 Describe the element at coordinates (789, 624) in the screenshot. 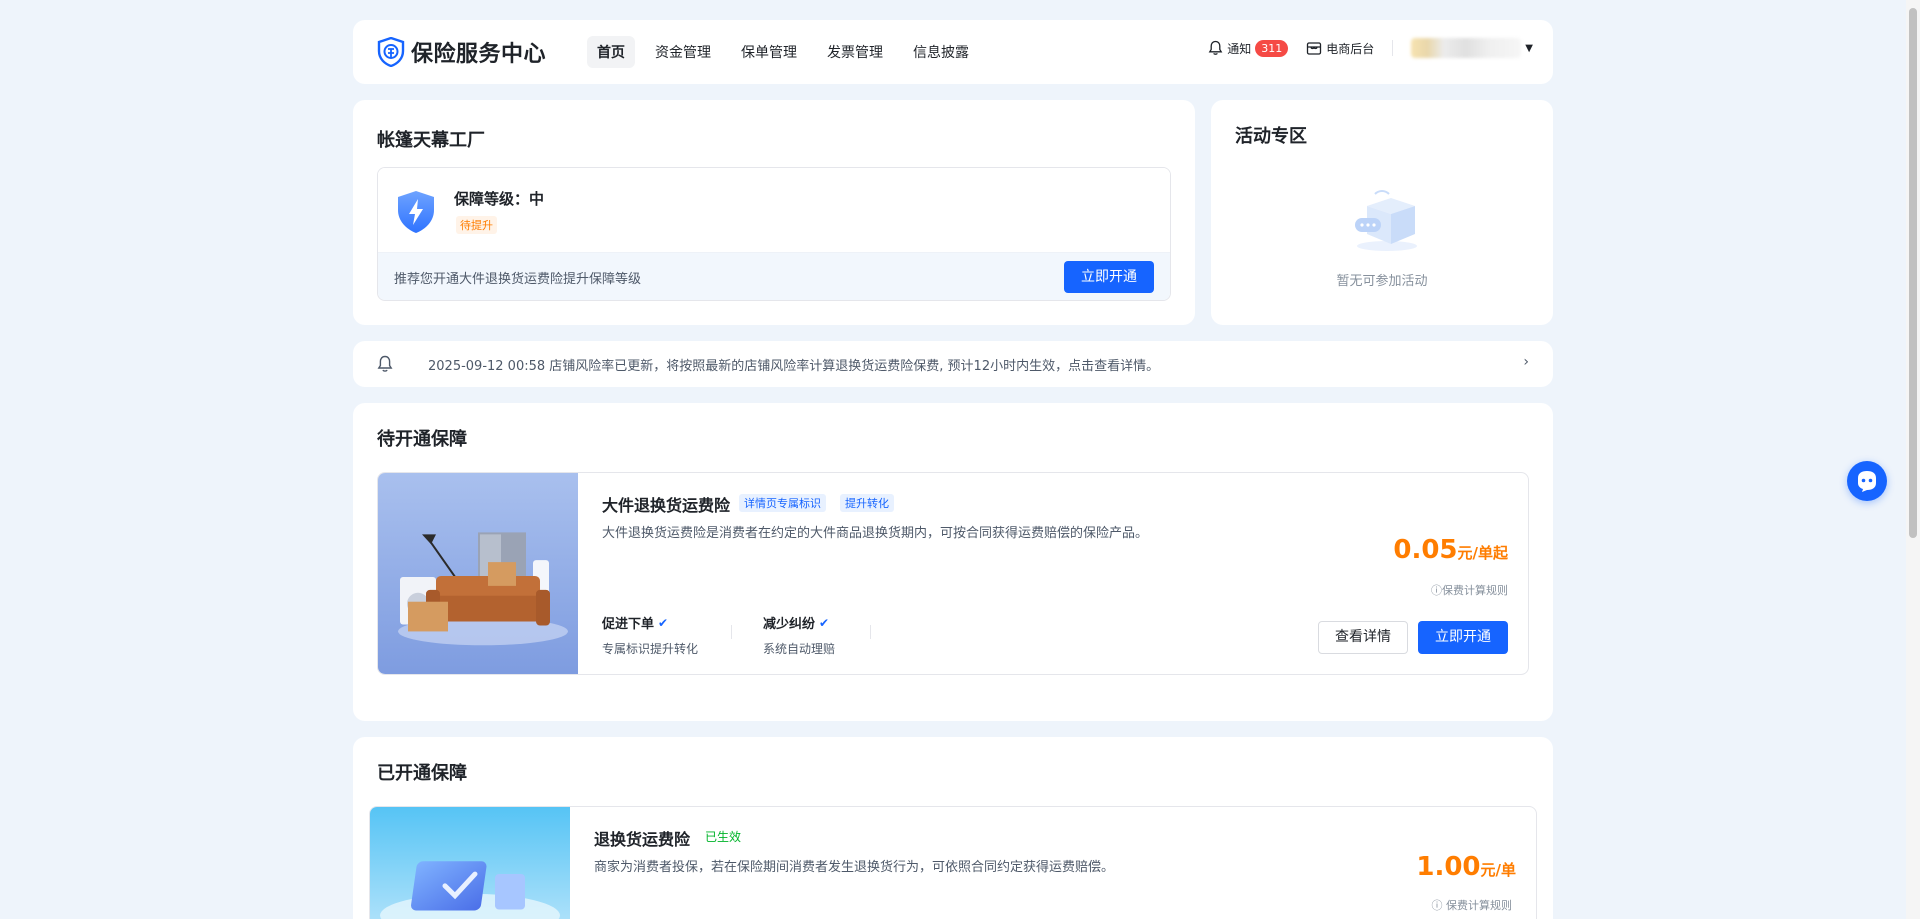

I see `feature-title: 减少纠纷` at that location.